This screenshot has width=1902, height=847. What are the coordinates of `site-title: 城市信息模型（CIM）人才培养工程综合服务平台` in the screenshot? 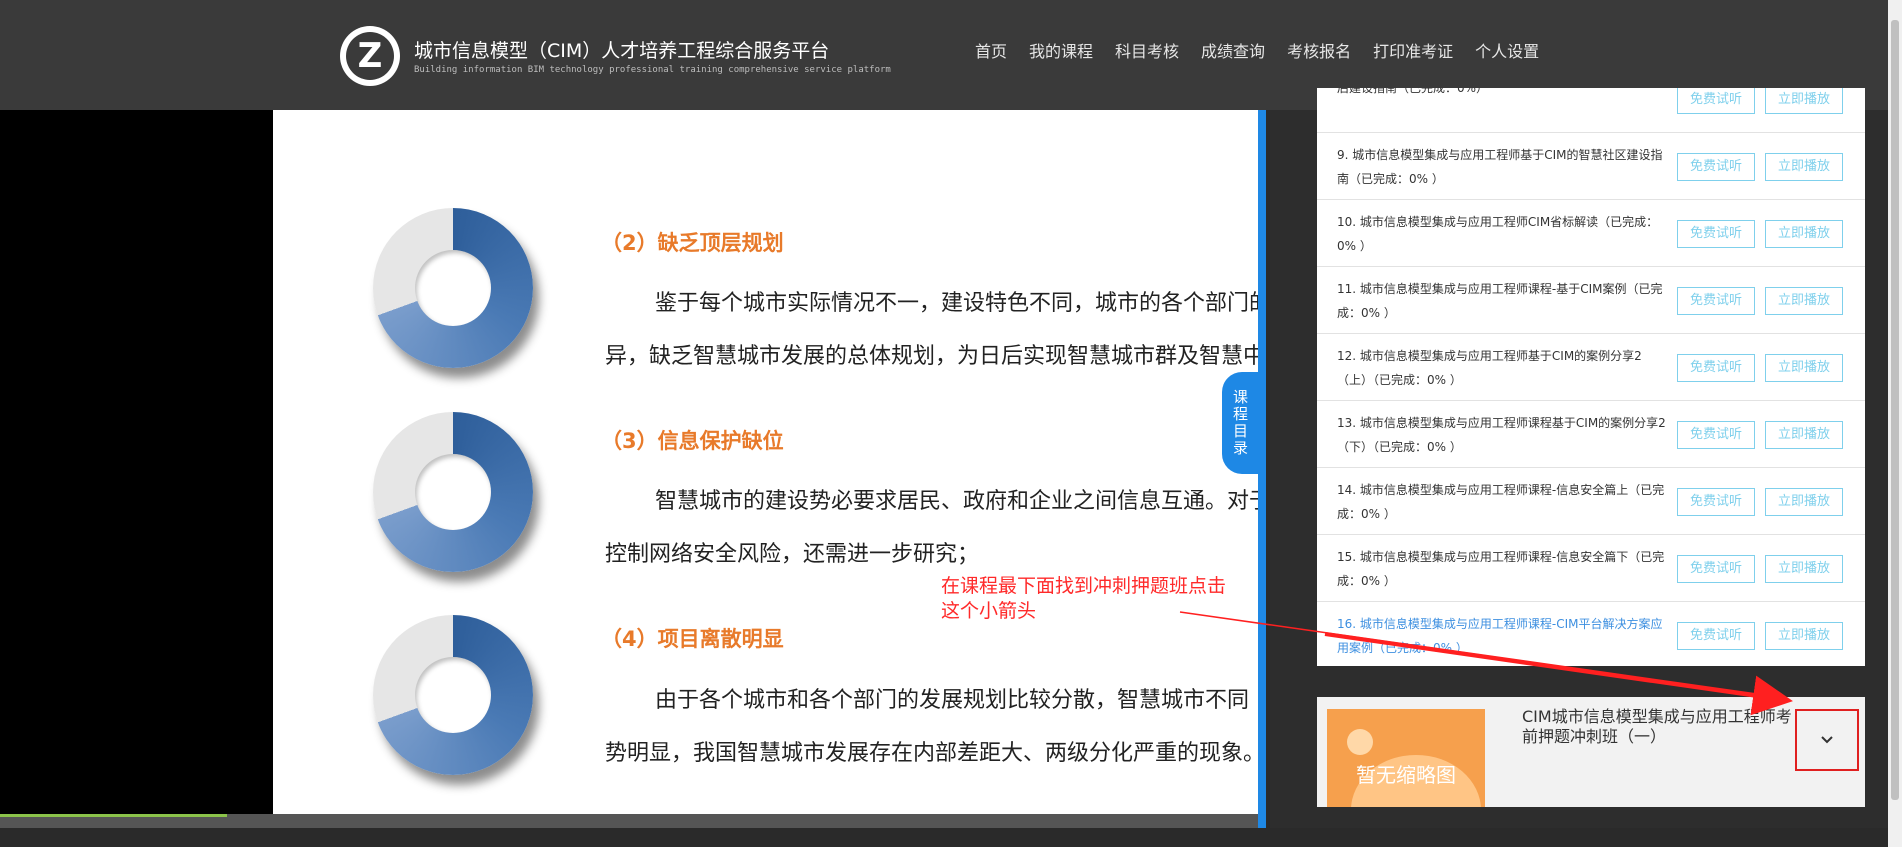 It's located at (622, 51).